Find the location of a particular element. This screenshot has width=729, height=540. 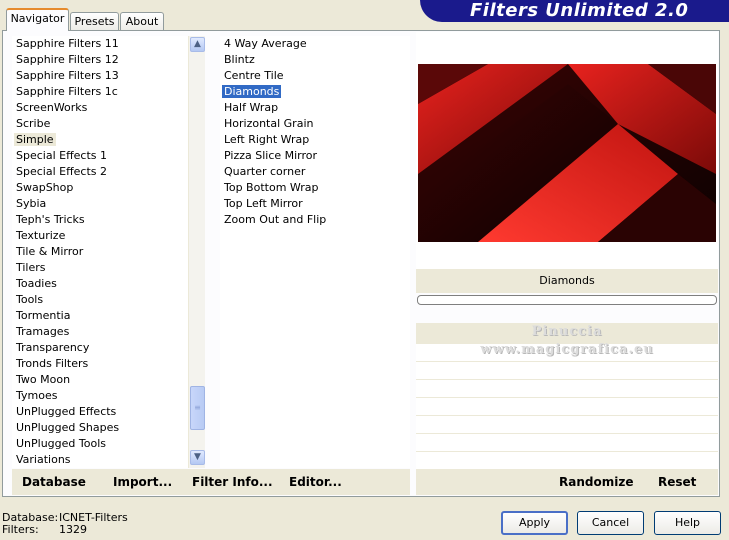

status-info: Database: ICNET-Filters Filters: 1329 is located at coordinates (65, 524).